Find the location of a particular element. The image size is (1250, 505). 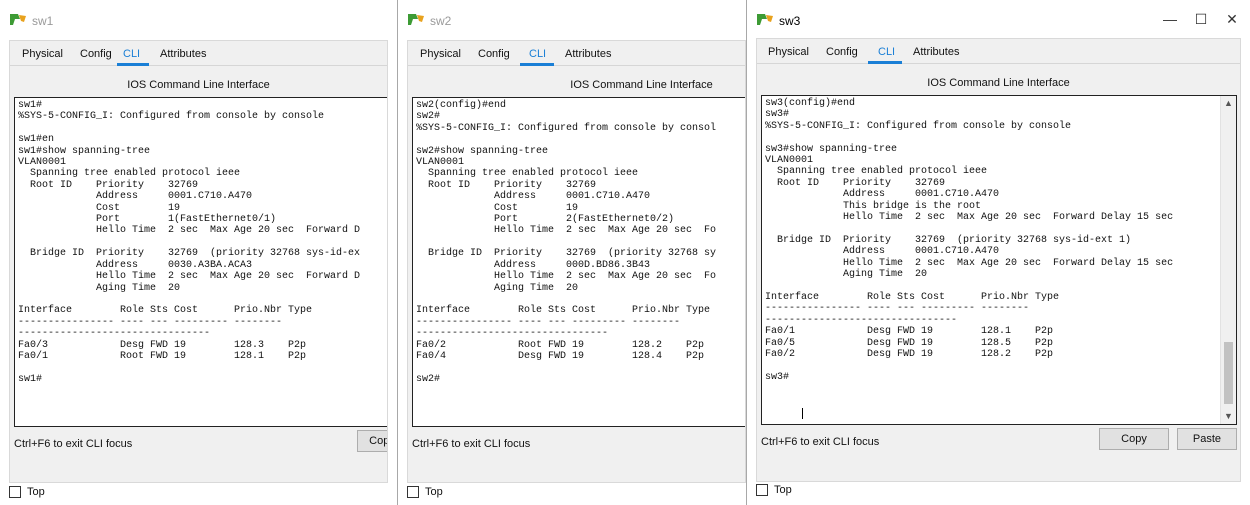

title-bar: sw3 — ☐ ✕ is located at coordinates (998, 20).